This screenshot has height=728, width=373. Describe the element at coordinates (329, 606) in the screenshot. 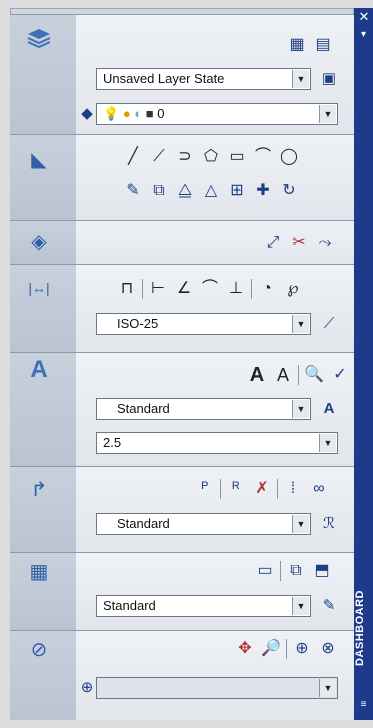

I see `table-style-manager-icon: ✎` at that location.